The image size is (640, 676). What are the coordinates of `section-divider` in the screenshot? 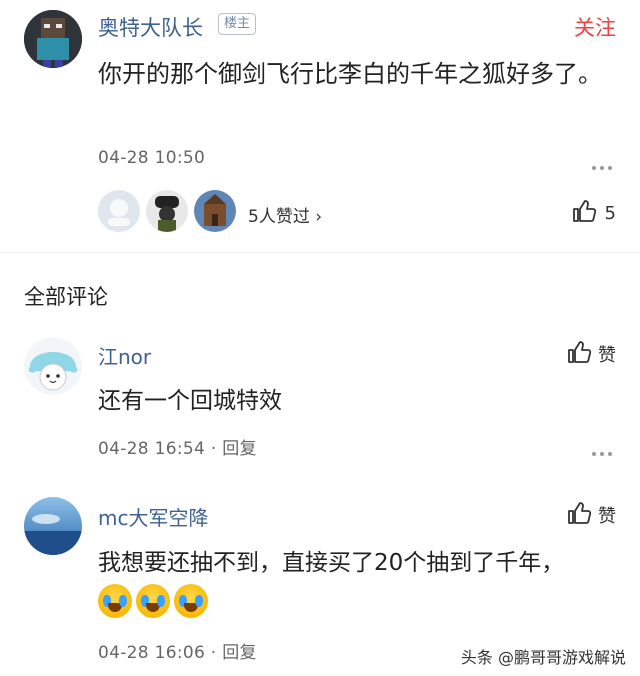 It's located at (320, 252).